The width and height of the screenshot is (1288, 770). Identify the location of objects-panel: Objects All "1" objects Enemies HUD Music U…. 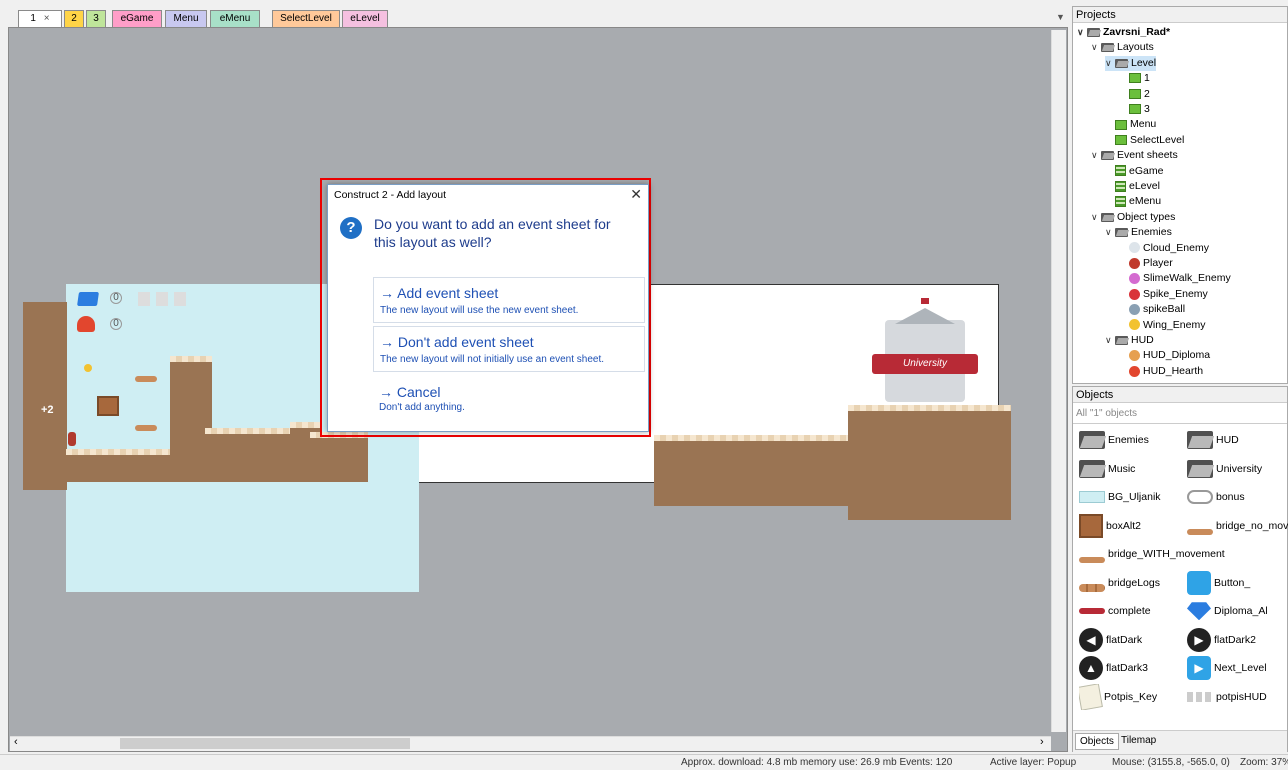
(1180, 569).